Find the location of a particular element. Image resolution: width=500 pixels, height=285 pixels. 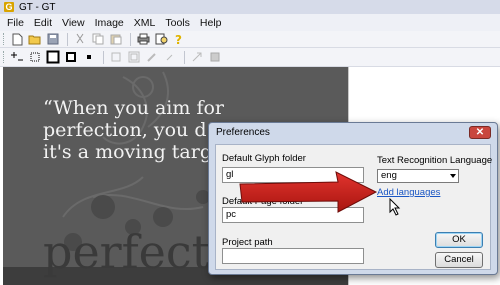

print-icon is located at coordinates (143, 39).